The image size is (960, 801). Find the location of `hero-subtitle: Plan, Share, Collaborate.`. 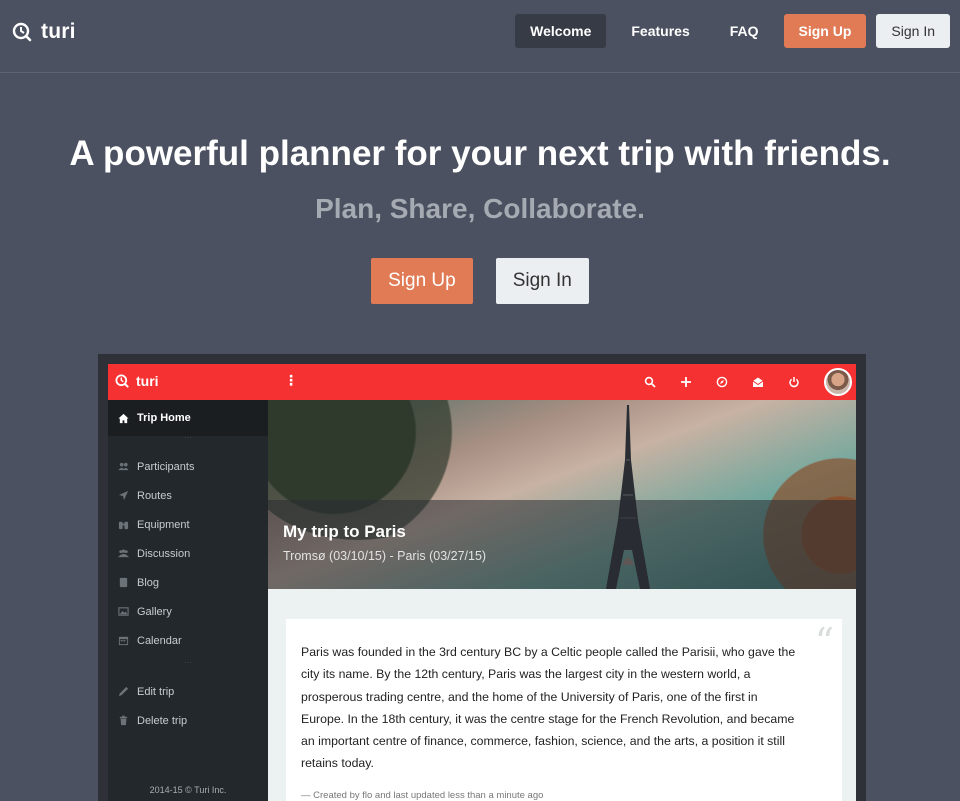

hero-subtitle: Plan, Share, Collaborate. is located at coordinates (480, 208).